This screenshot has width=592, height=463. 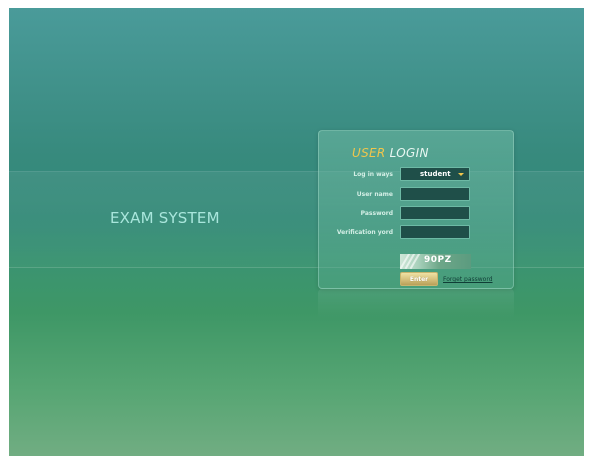 What do you see at coordinates (374, 194) in the screenshot?
I see `username-label: User name` at bounding box center [374, 194].